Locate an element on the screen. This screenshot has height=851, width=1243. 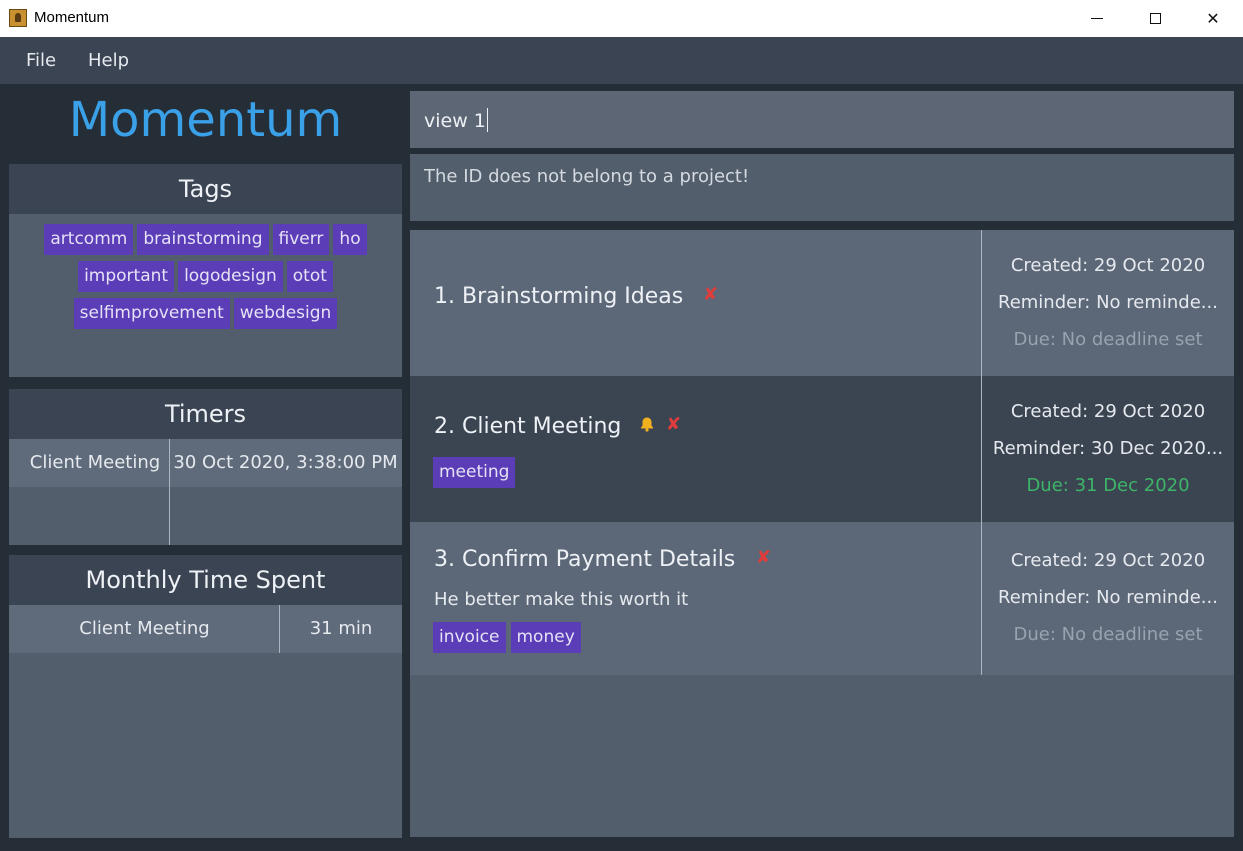
project-tags: invoice money is located at coordinates (509, 637).